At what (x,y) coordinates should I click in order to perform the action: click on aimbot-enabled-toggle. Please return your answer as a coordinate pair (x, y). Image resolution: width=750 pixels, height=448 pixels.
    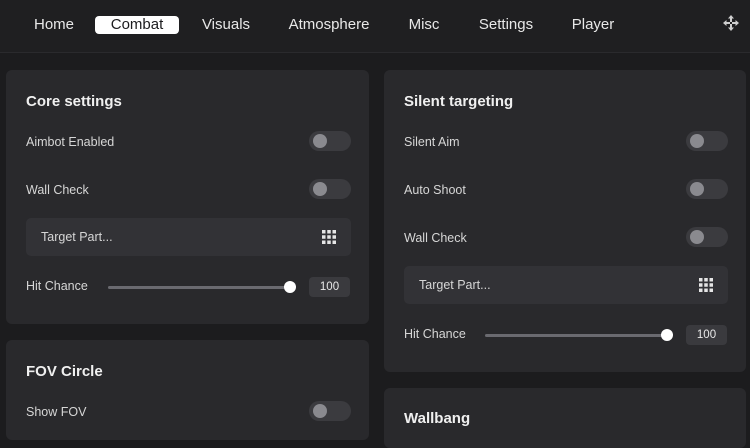
    Looking at the image, I should click on (330, 141).